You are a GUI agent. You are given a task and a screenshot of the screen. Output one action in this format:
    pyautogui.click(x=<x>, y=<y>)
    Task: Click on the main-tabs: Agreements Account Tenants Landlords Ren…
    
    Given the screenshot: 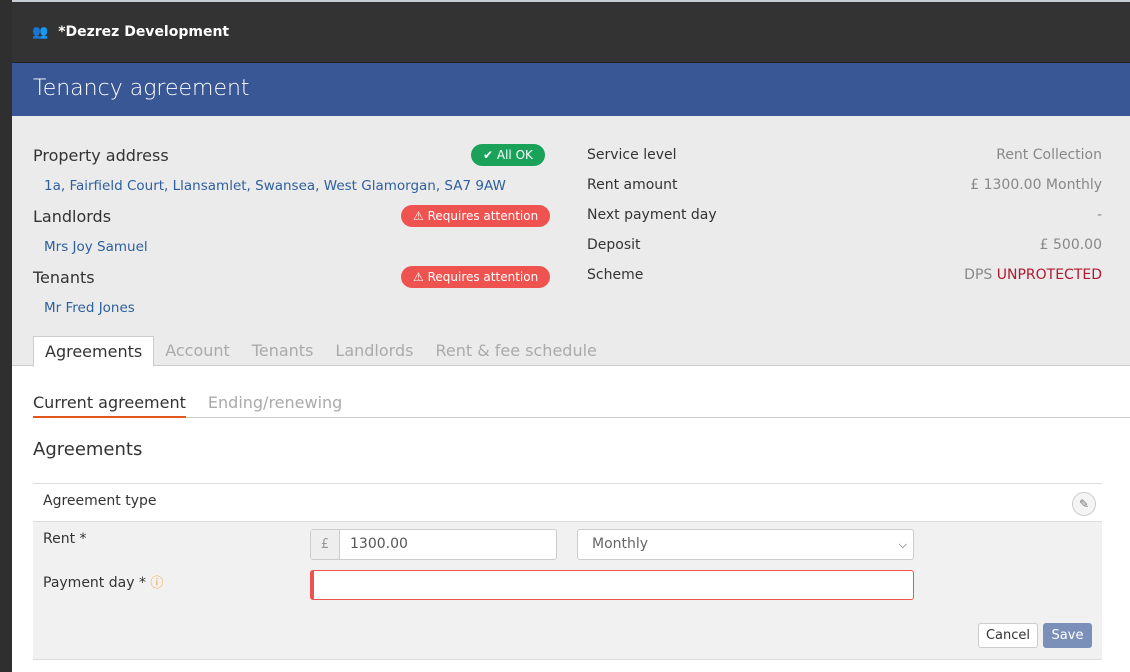 What is the action you would take?
    pyautogui.click(x=320, y=351)
    